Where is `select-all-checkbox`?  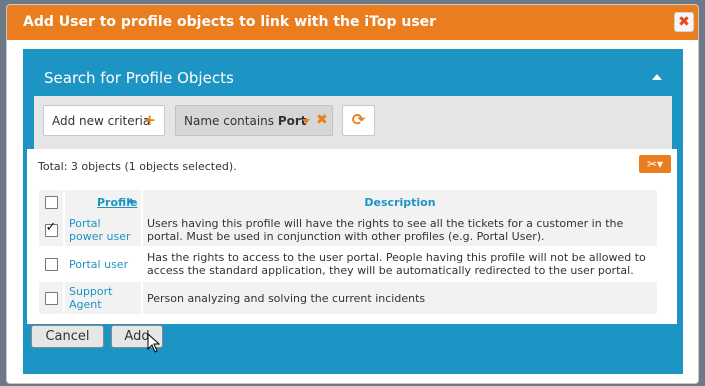 select-all-checkbox is located at coordinates (51, 202).